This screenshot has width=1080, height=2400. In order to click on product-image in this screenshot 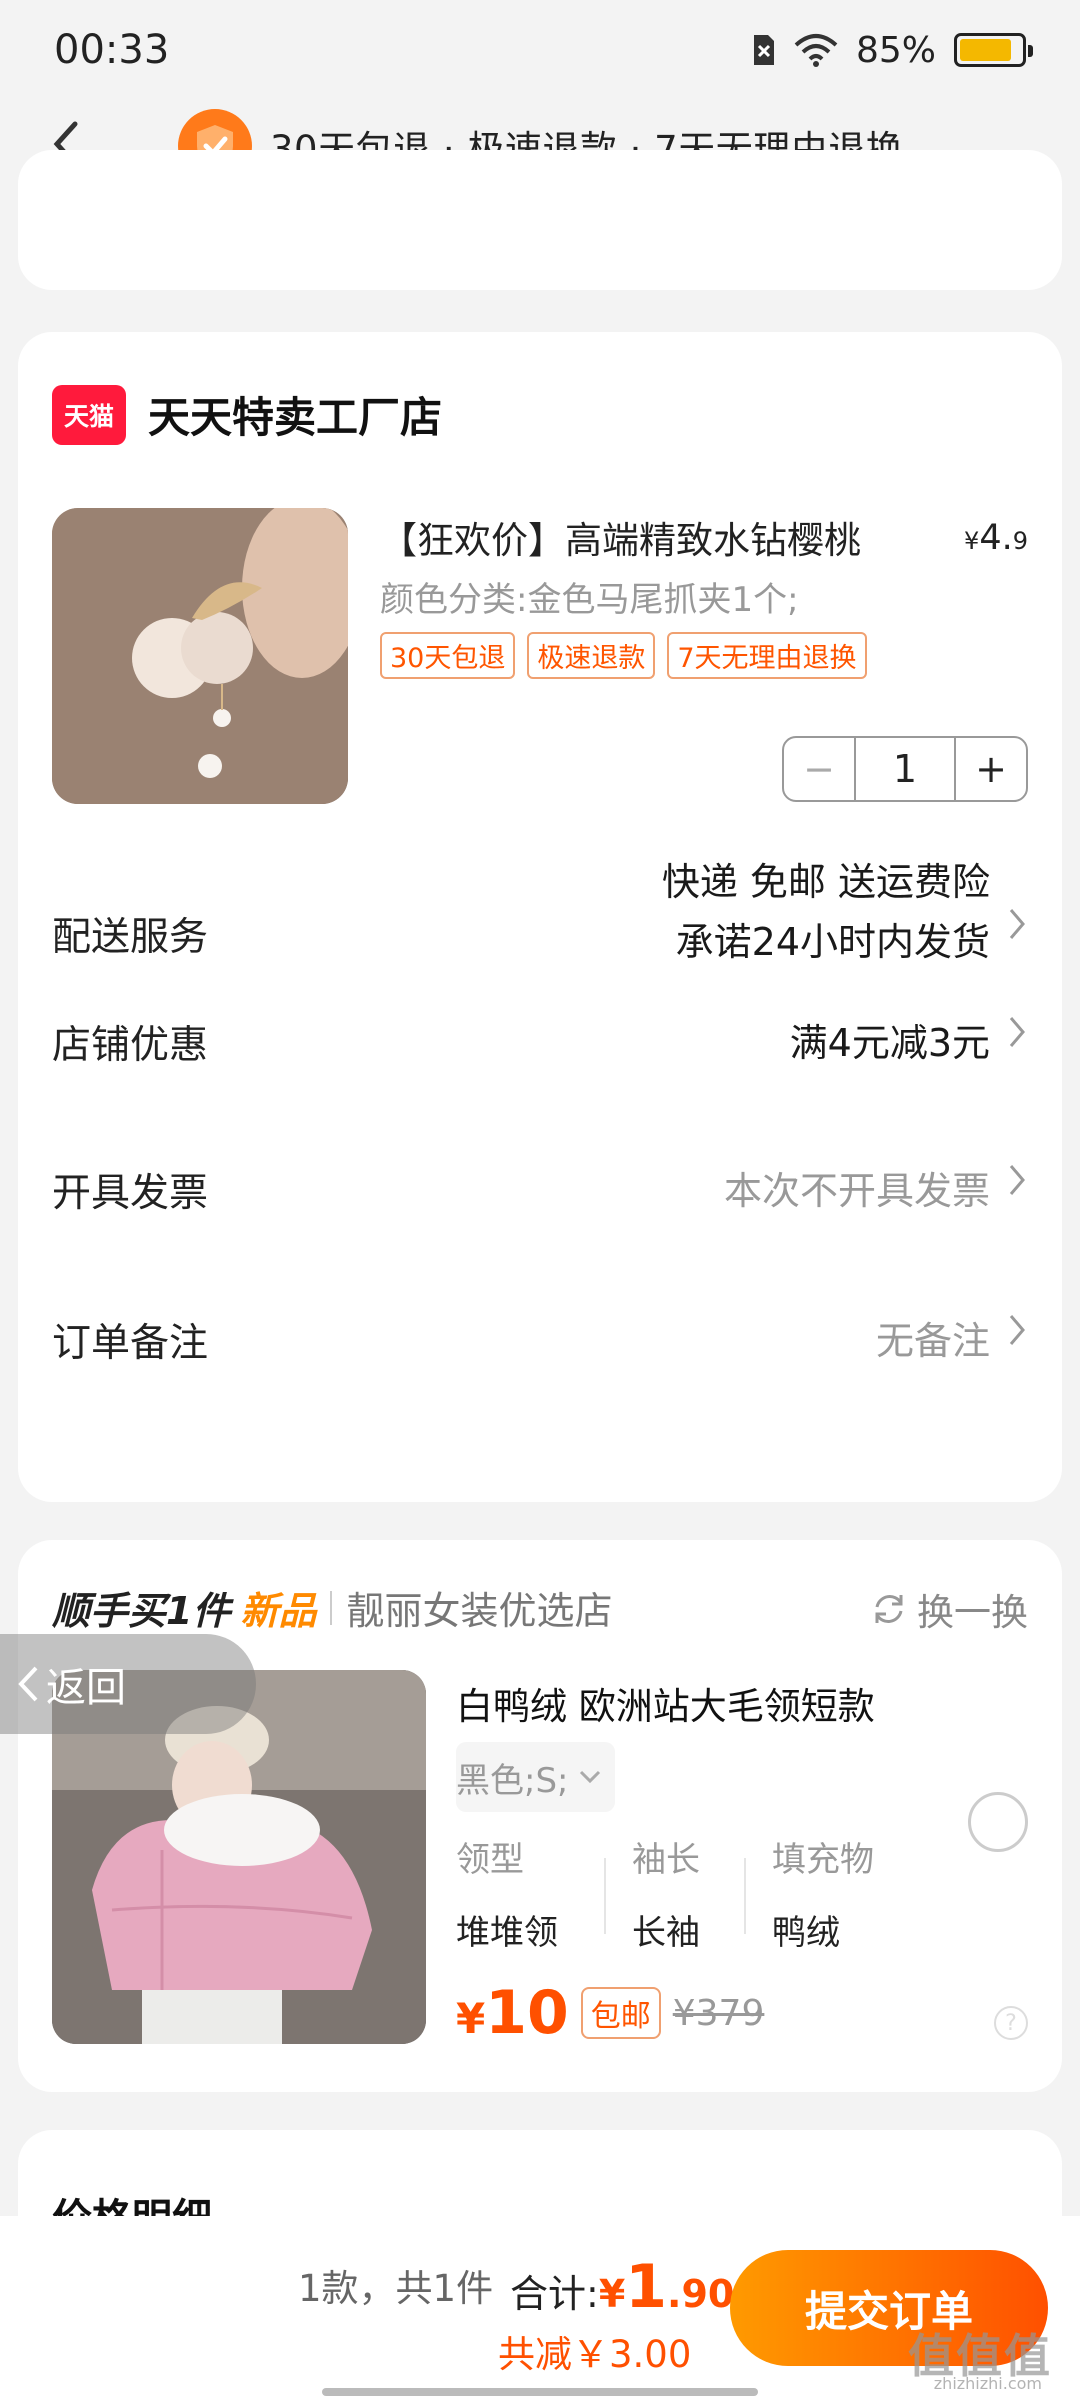, I will do `click(200, 656)`.